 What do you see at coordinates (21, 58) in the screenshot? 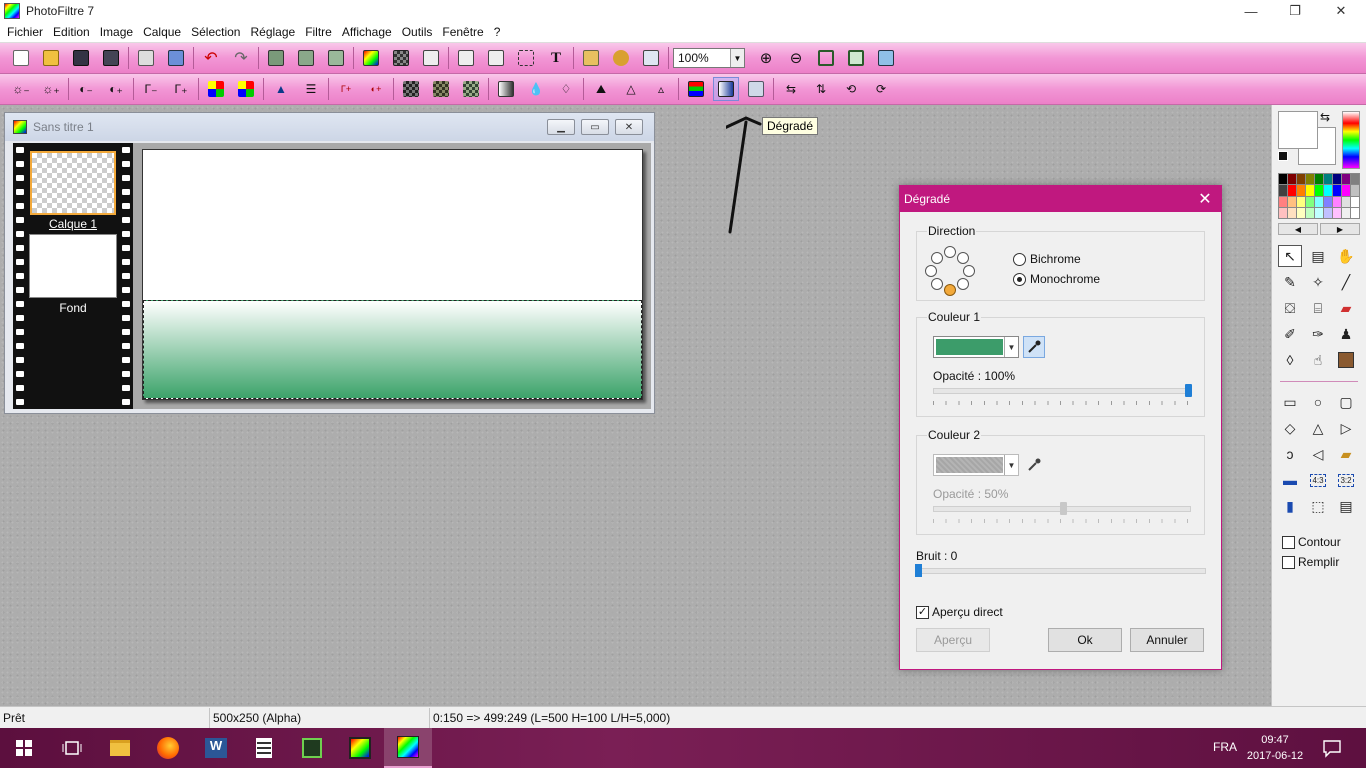
I see `new-file-button` at bounding box center [21, 58].